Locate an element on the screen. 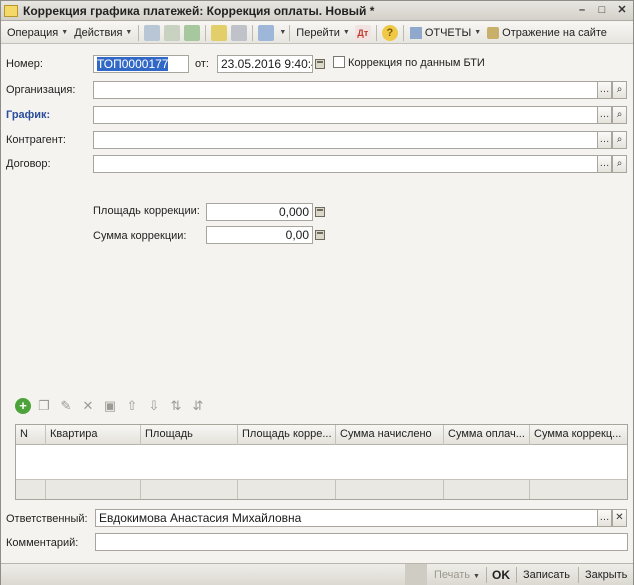 Image resolution: width=634 pixels, height=585 pixels. number-label: Номер: is located at coordinates (24, 64).